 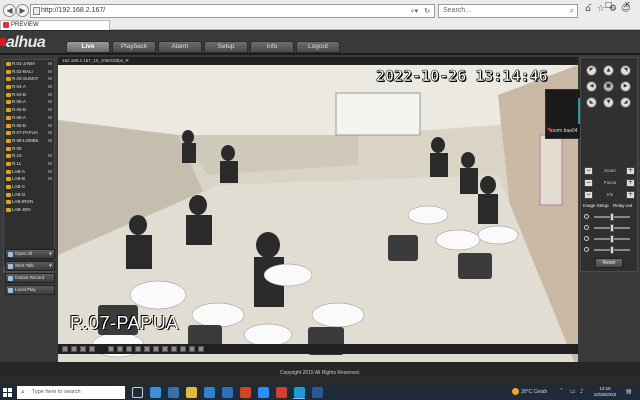 I want to click on notification-icon: ▤, so click(x=629, y=391).